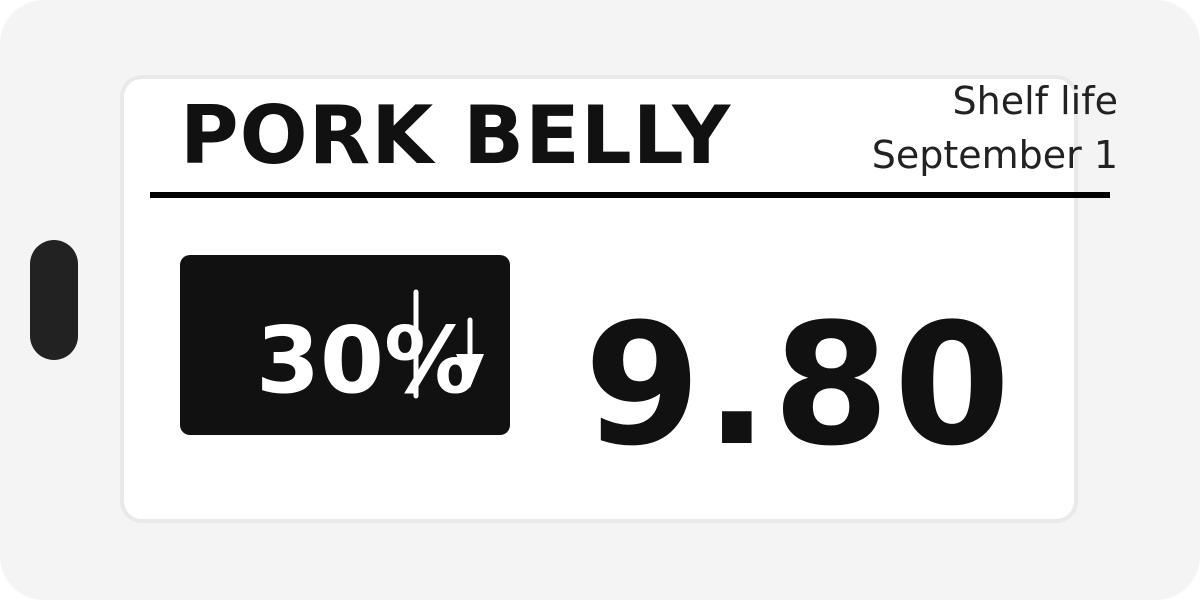 The width and height of the screenshot is (1200, 600). I want to click on price-value: 9.80, so click(799, 385).